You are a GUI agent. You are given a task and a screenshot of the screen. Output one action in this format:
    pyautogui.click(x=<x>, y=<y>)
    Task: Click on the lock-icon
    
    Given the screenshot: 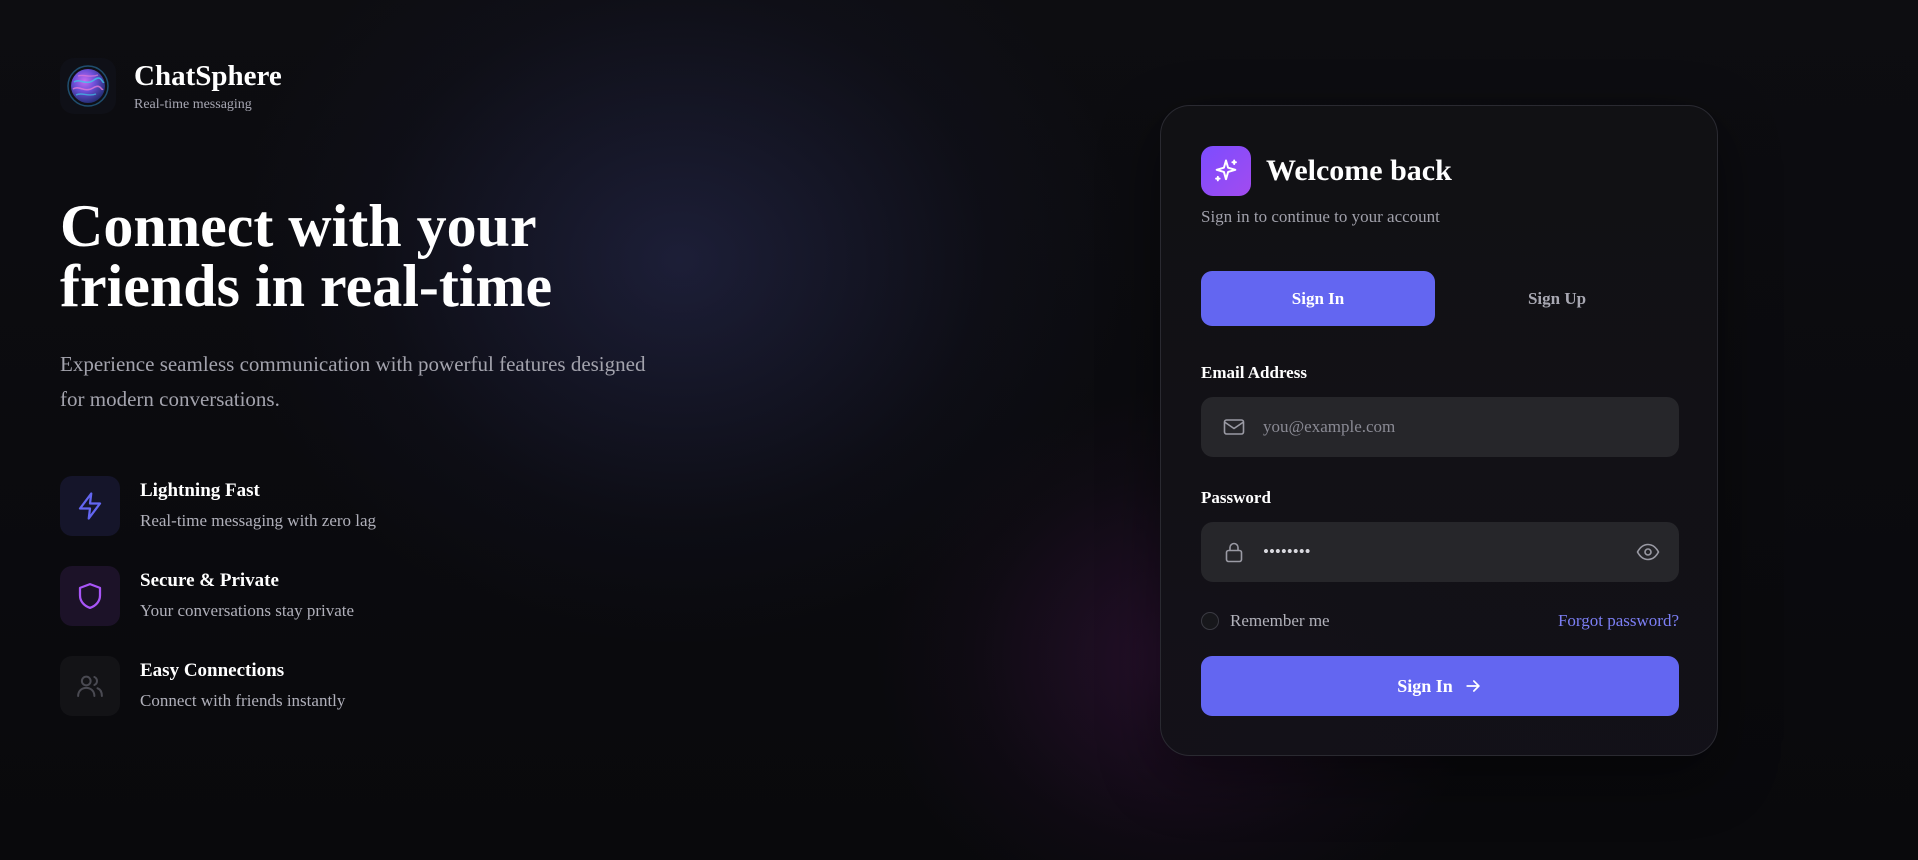 What is the action you would take?
    pyautogui.click(x=1234, y=552)
    